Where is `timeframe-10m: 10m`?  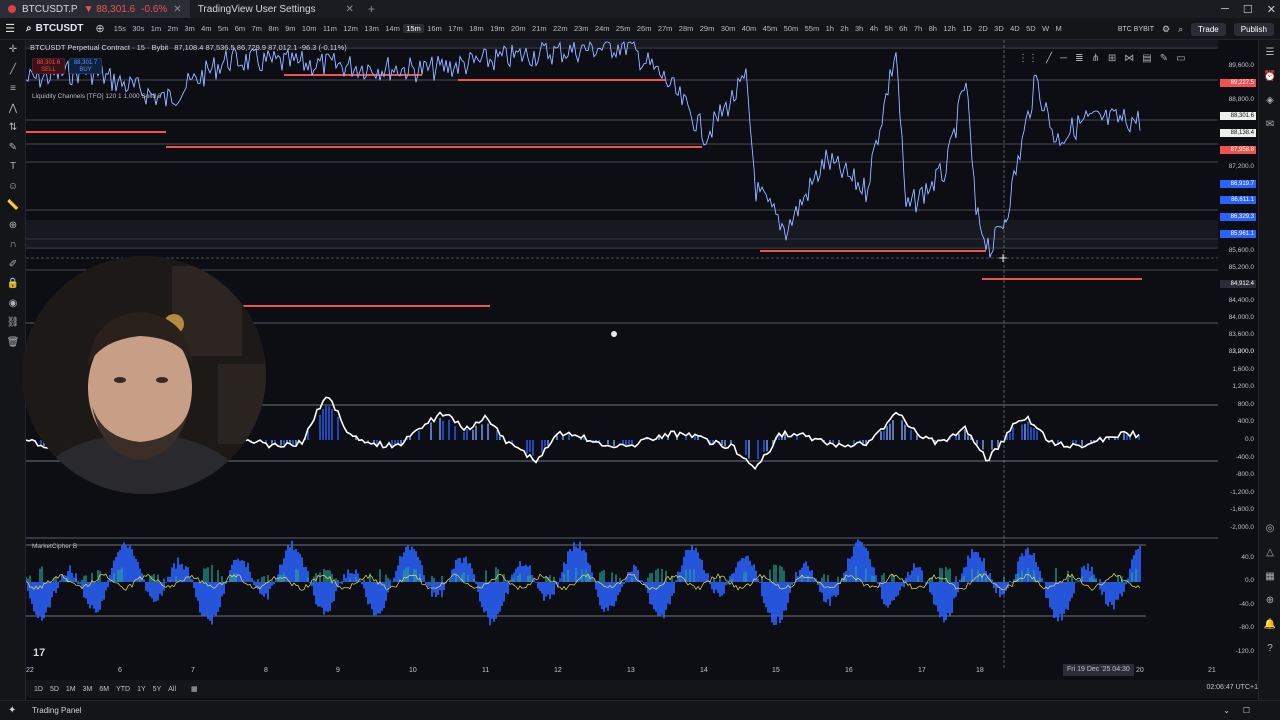 timeframe-10m: 10m is located at coordinates (309, 28).